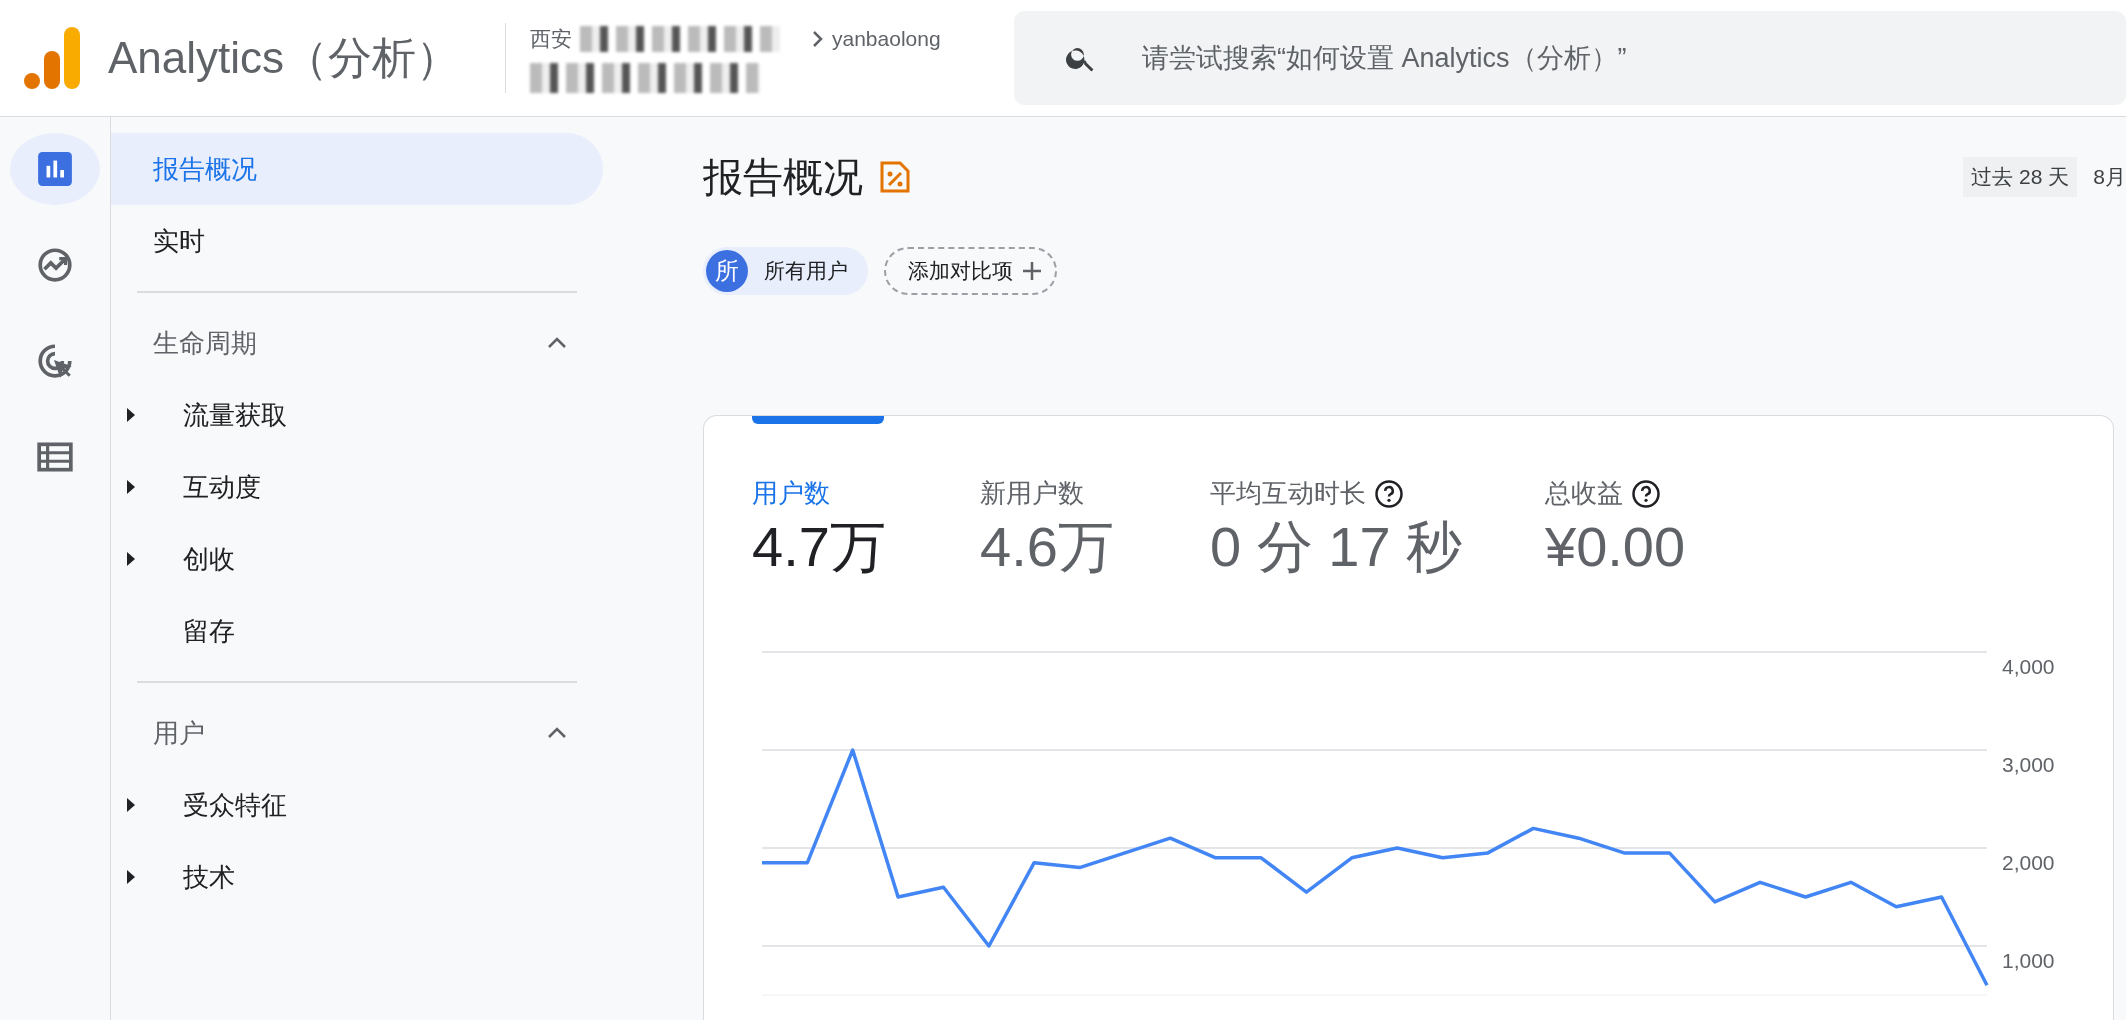  What do you see at coordinates (2028, 961) in the screenshot?
I see `axis-tick-label: 1,000` at bounding box center [2028, 961].